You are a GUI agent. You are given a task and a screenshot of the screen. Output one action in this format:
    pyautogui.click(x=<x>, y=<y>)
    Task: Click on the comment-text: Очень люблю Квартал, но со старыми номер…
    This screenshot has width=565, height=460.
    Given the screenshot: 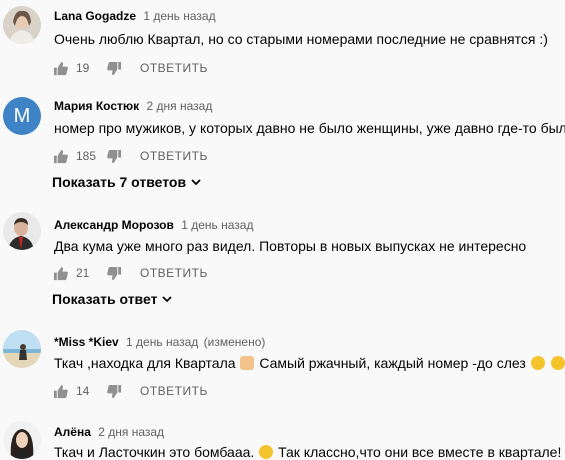 What is the action you would take?
    pyautogui.click(x=301, y=39)
    